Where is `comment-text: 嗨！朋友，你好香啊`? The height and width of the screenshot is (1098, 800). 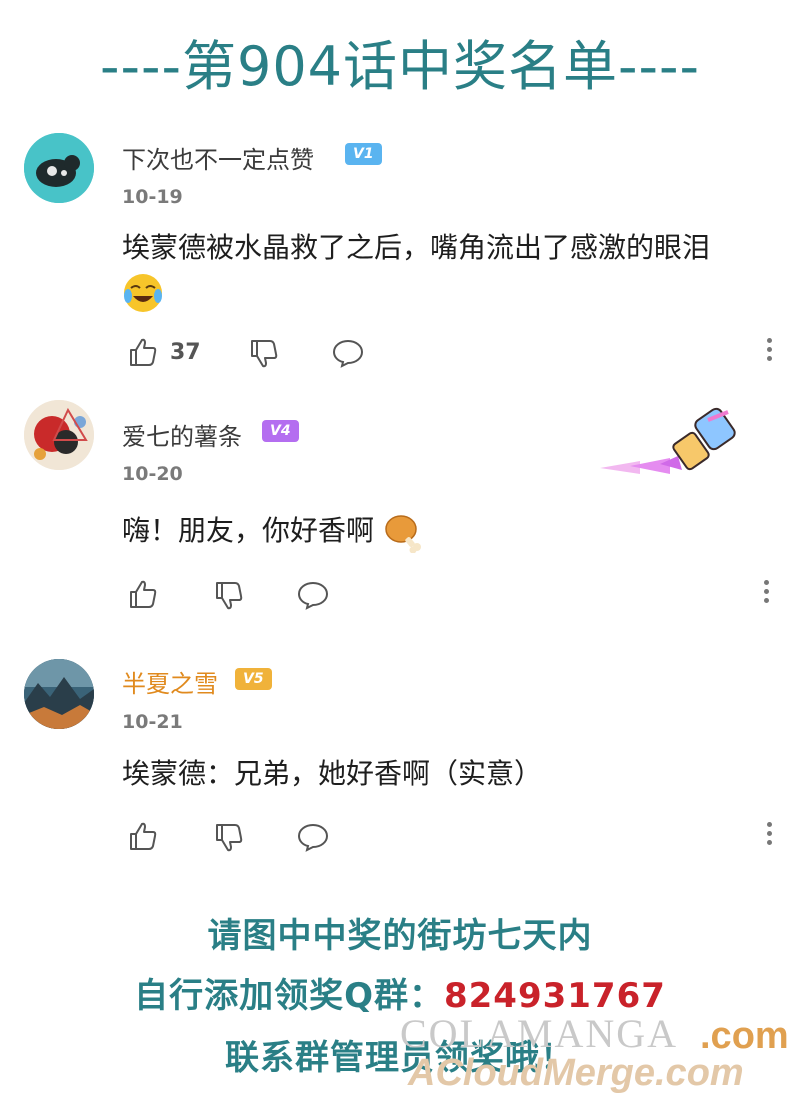
comment-text: 嗨！朋友，你好香啊 is located at coordinates (452, 531).